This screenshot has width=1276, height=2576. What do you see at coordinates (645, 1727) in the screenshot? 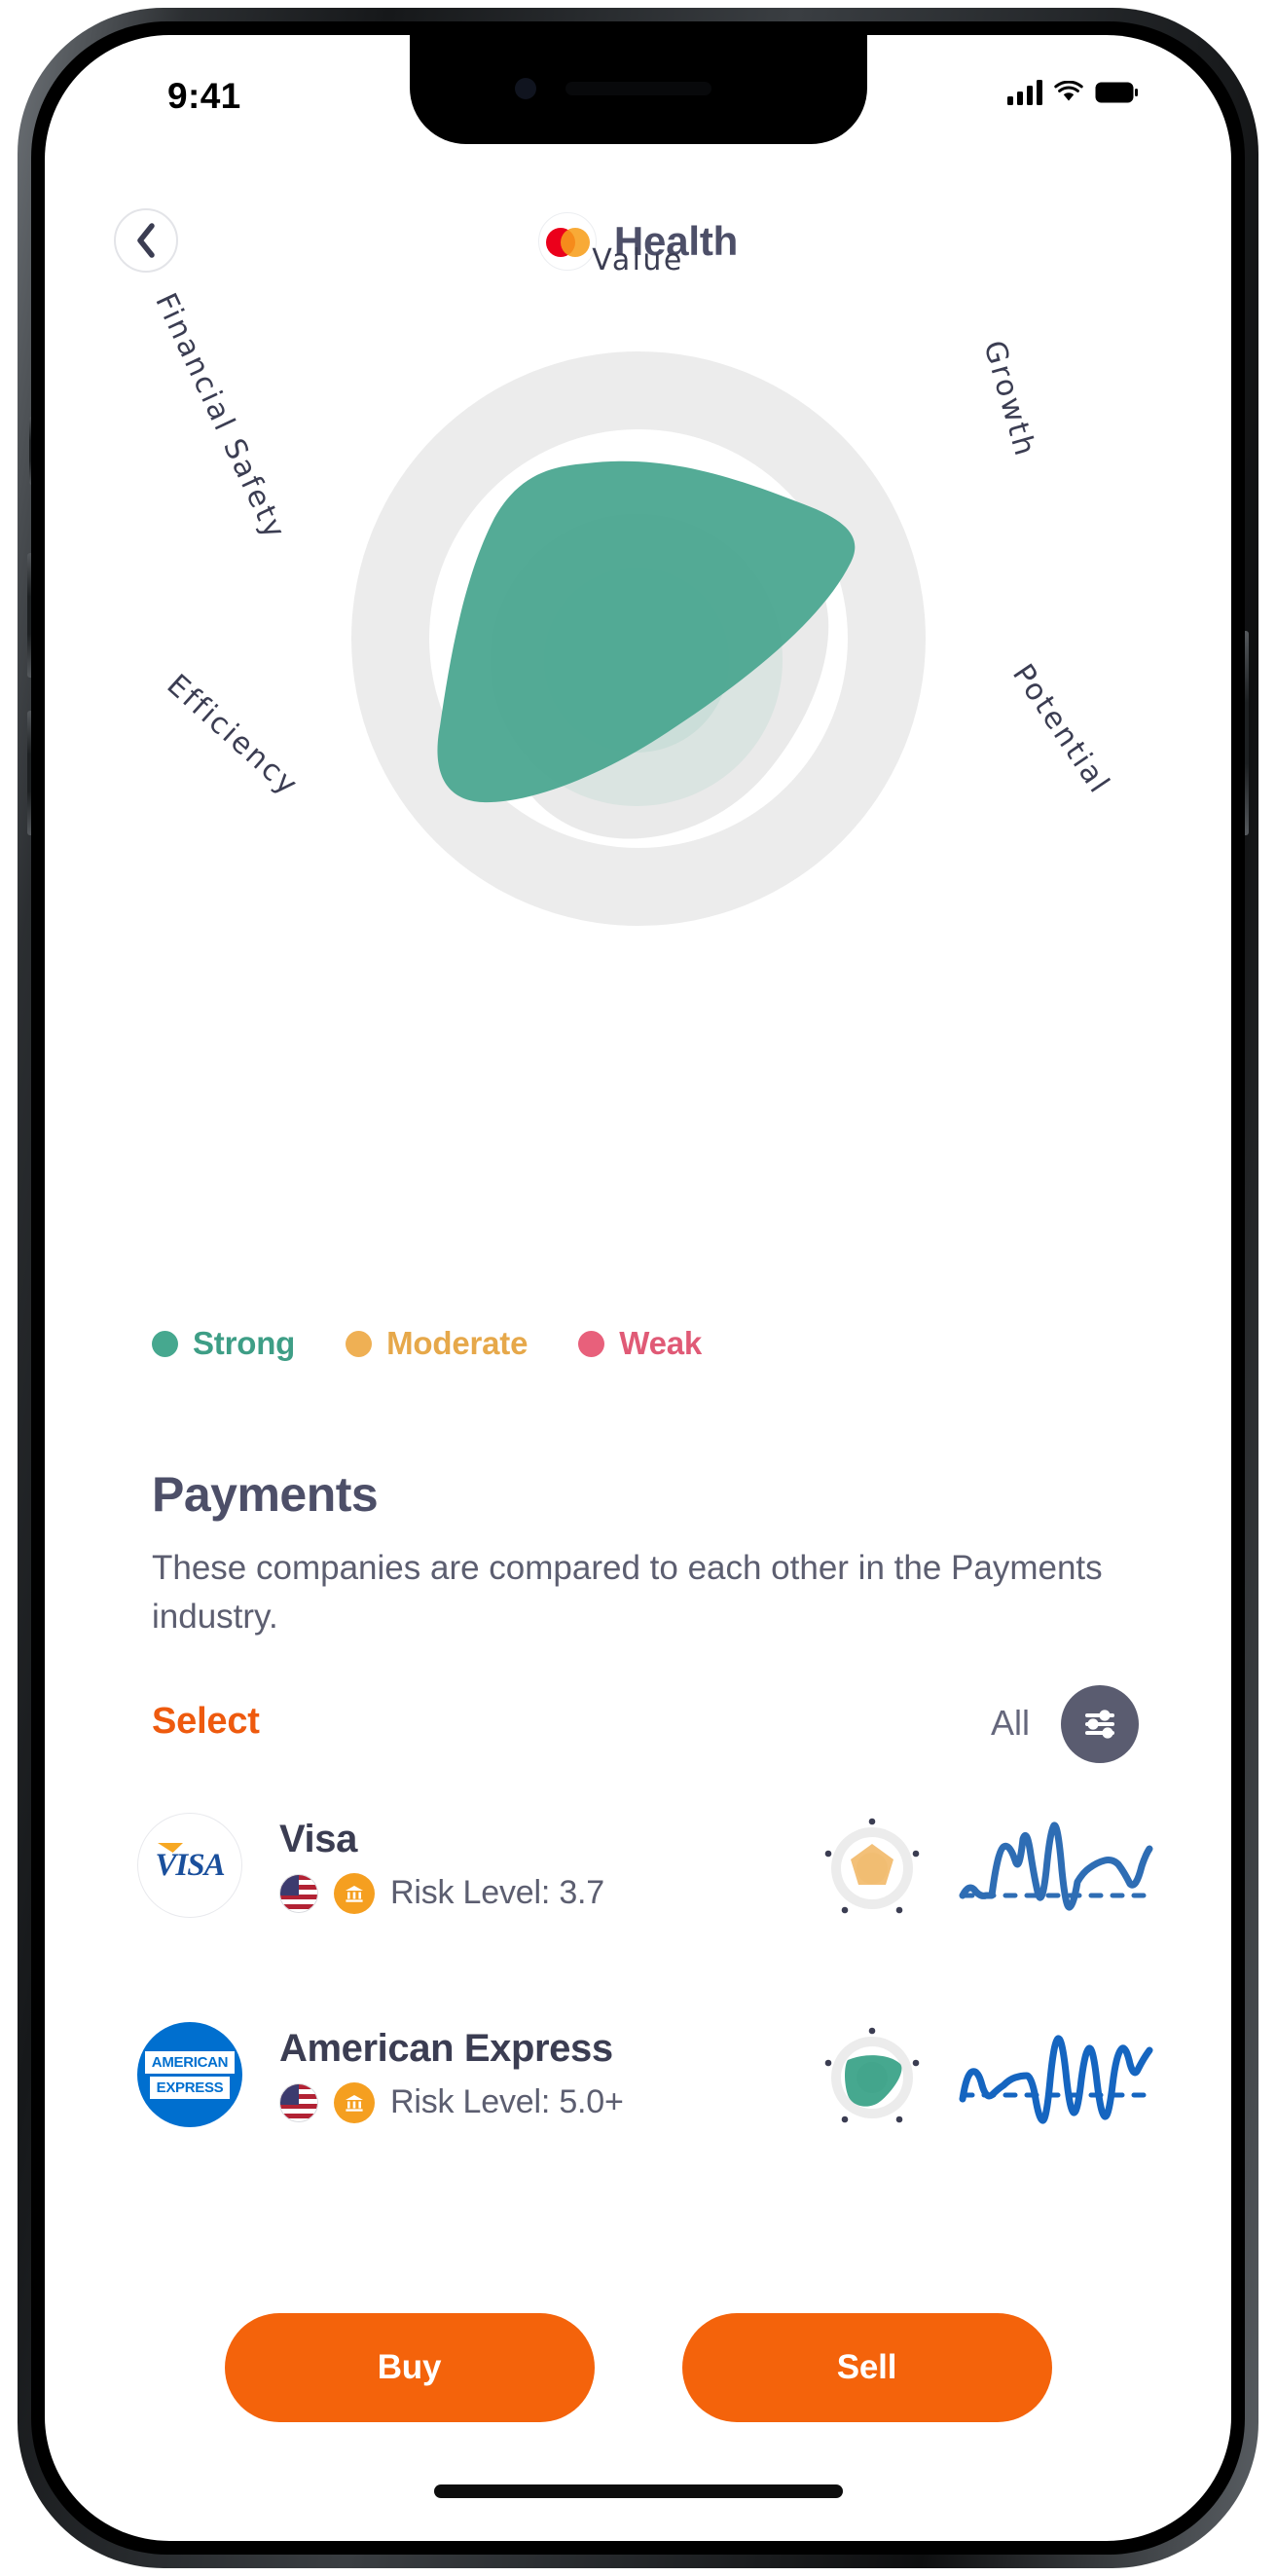
I see `select-filter-row: Select All` at bounding box center [645, 1727].